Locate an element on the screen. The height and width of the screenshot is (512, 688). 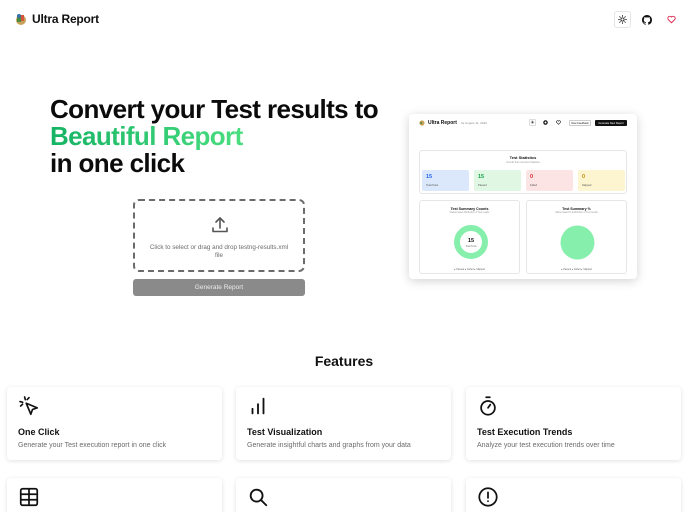
github-icon is located at coordinates (646, 19).